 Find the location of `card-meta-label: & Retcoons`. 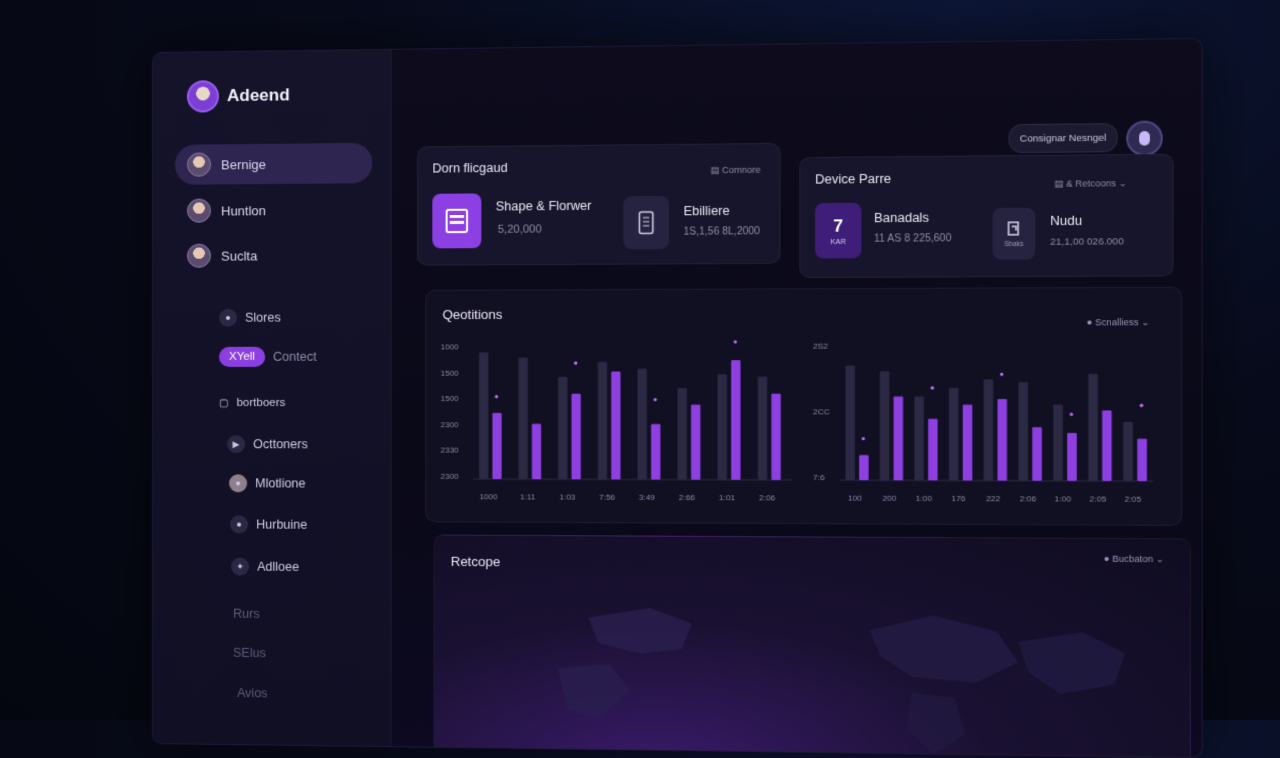

card-meta-label: & Retcoons is located at coordinates (1091, 183).